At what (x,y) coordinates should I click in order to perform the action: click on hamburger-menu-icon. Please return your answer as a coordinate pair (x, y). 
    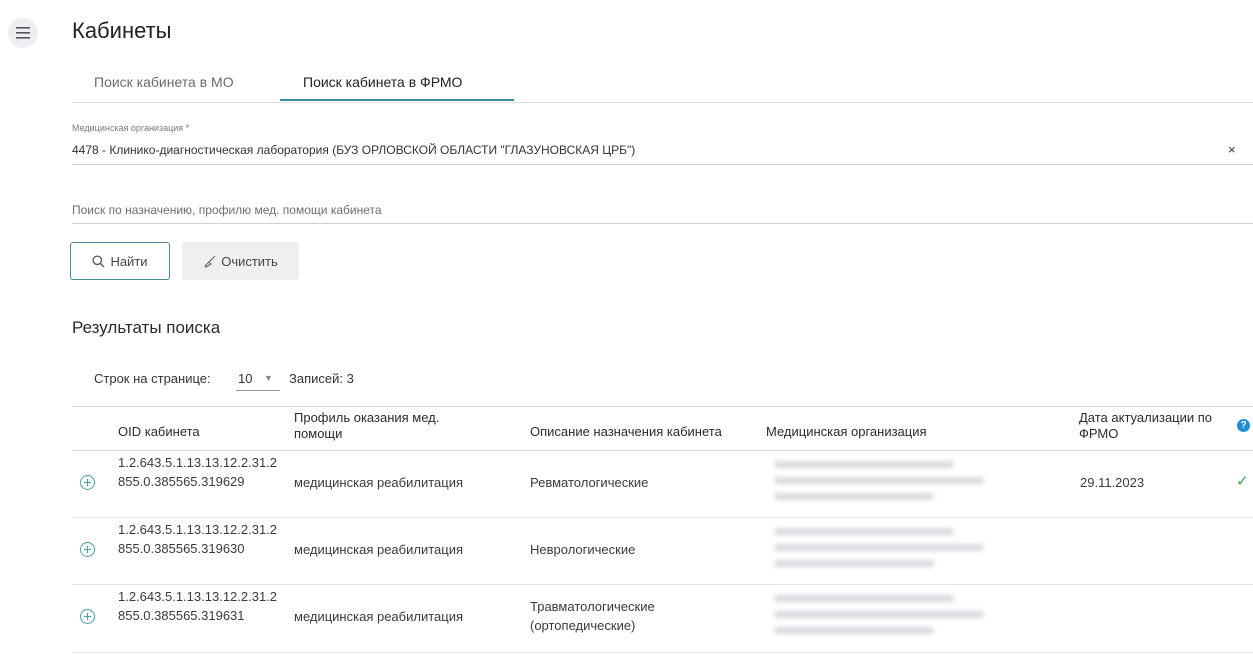
    Looking at the image, I should click on (23, 33).